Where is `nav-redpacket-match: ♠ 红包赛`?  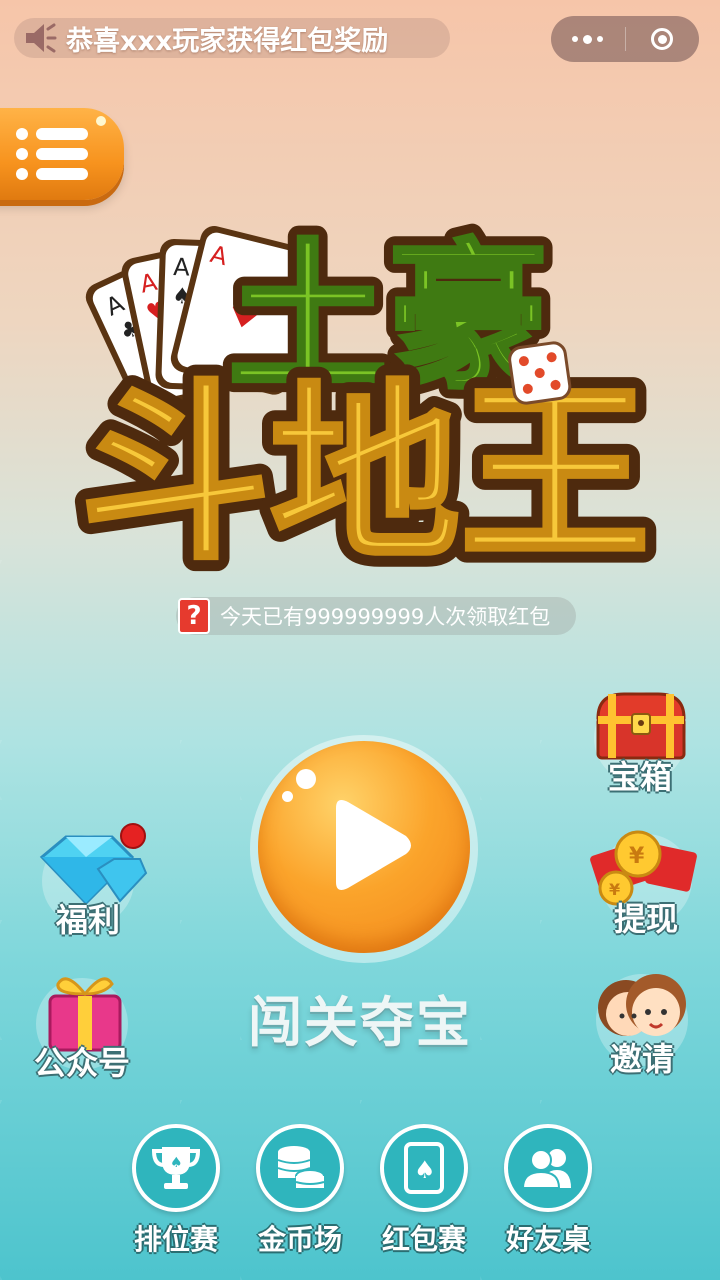 nav-redpacket-match: ♠ 红包赛 is located at coordinates (424, 1194).